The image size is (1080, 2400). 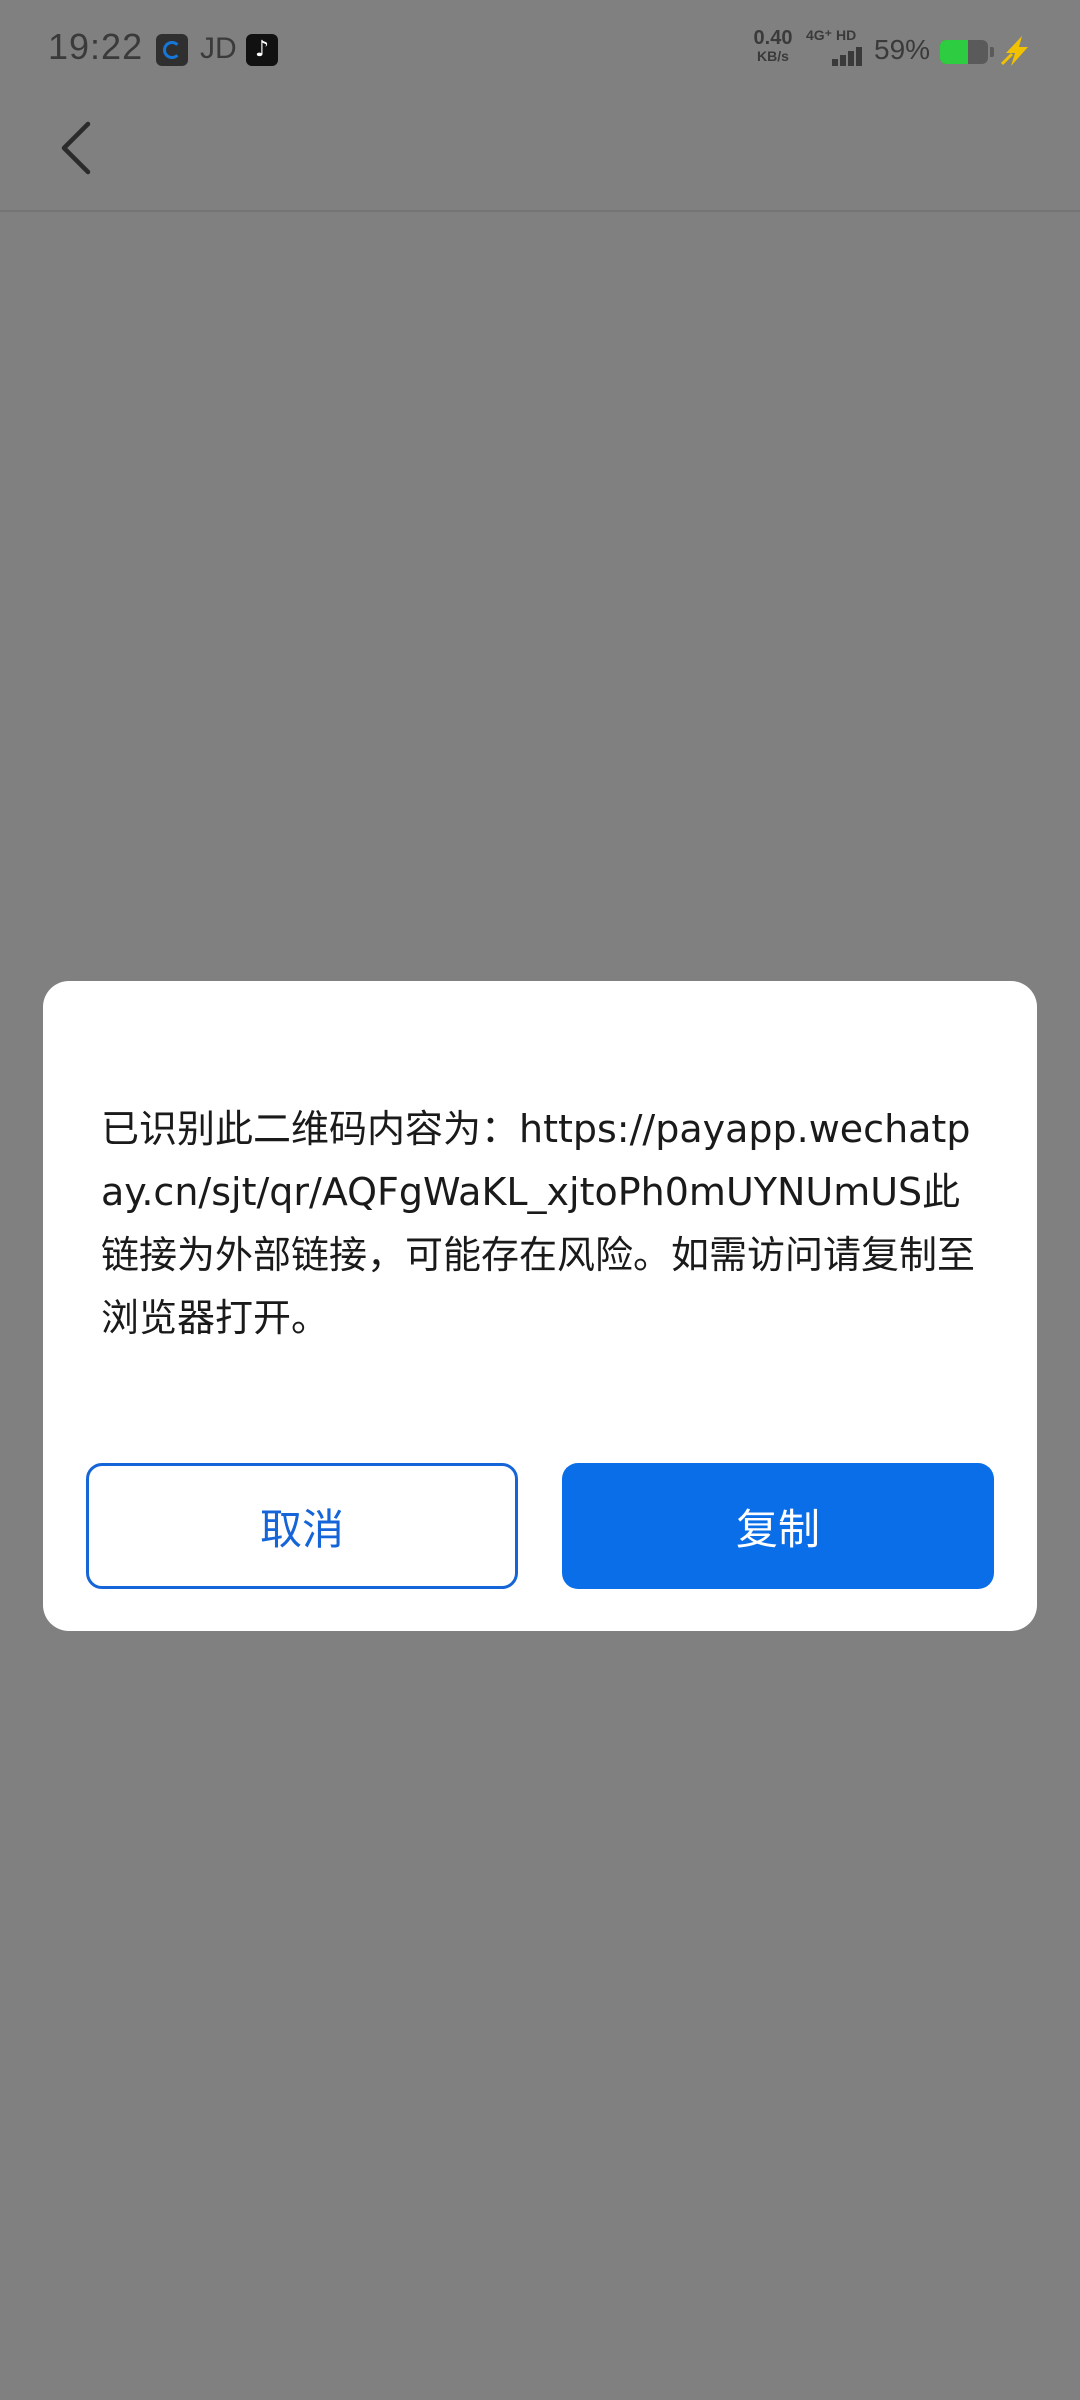 What do you see at coordinates (778, 1526) in the screenshot?
I see `copy-button: 复制` at bounding box center [778, 1526].